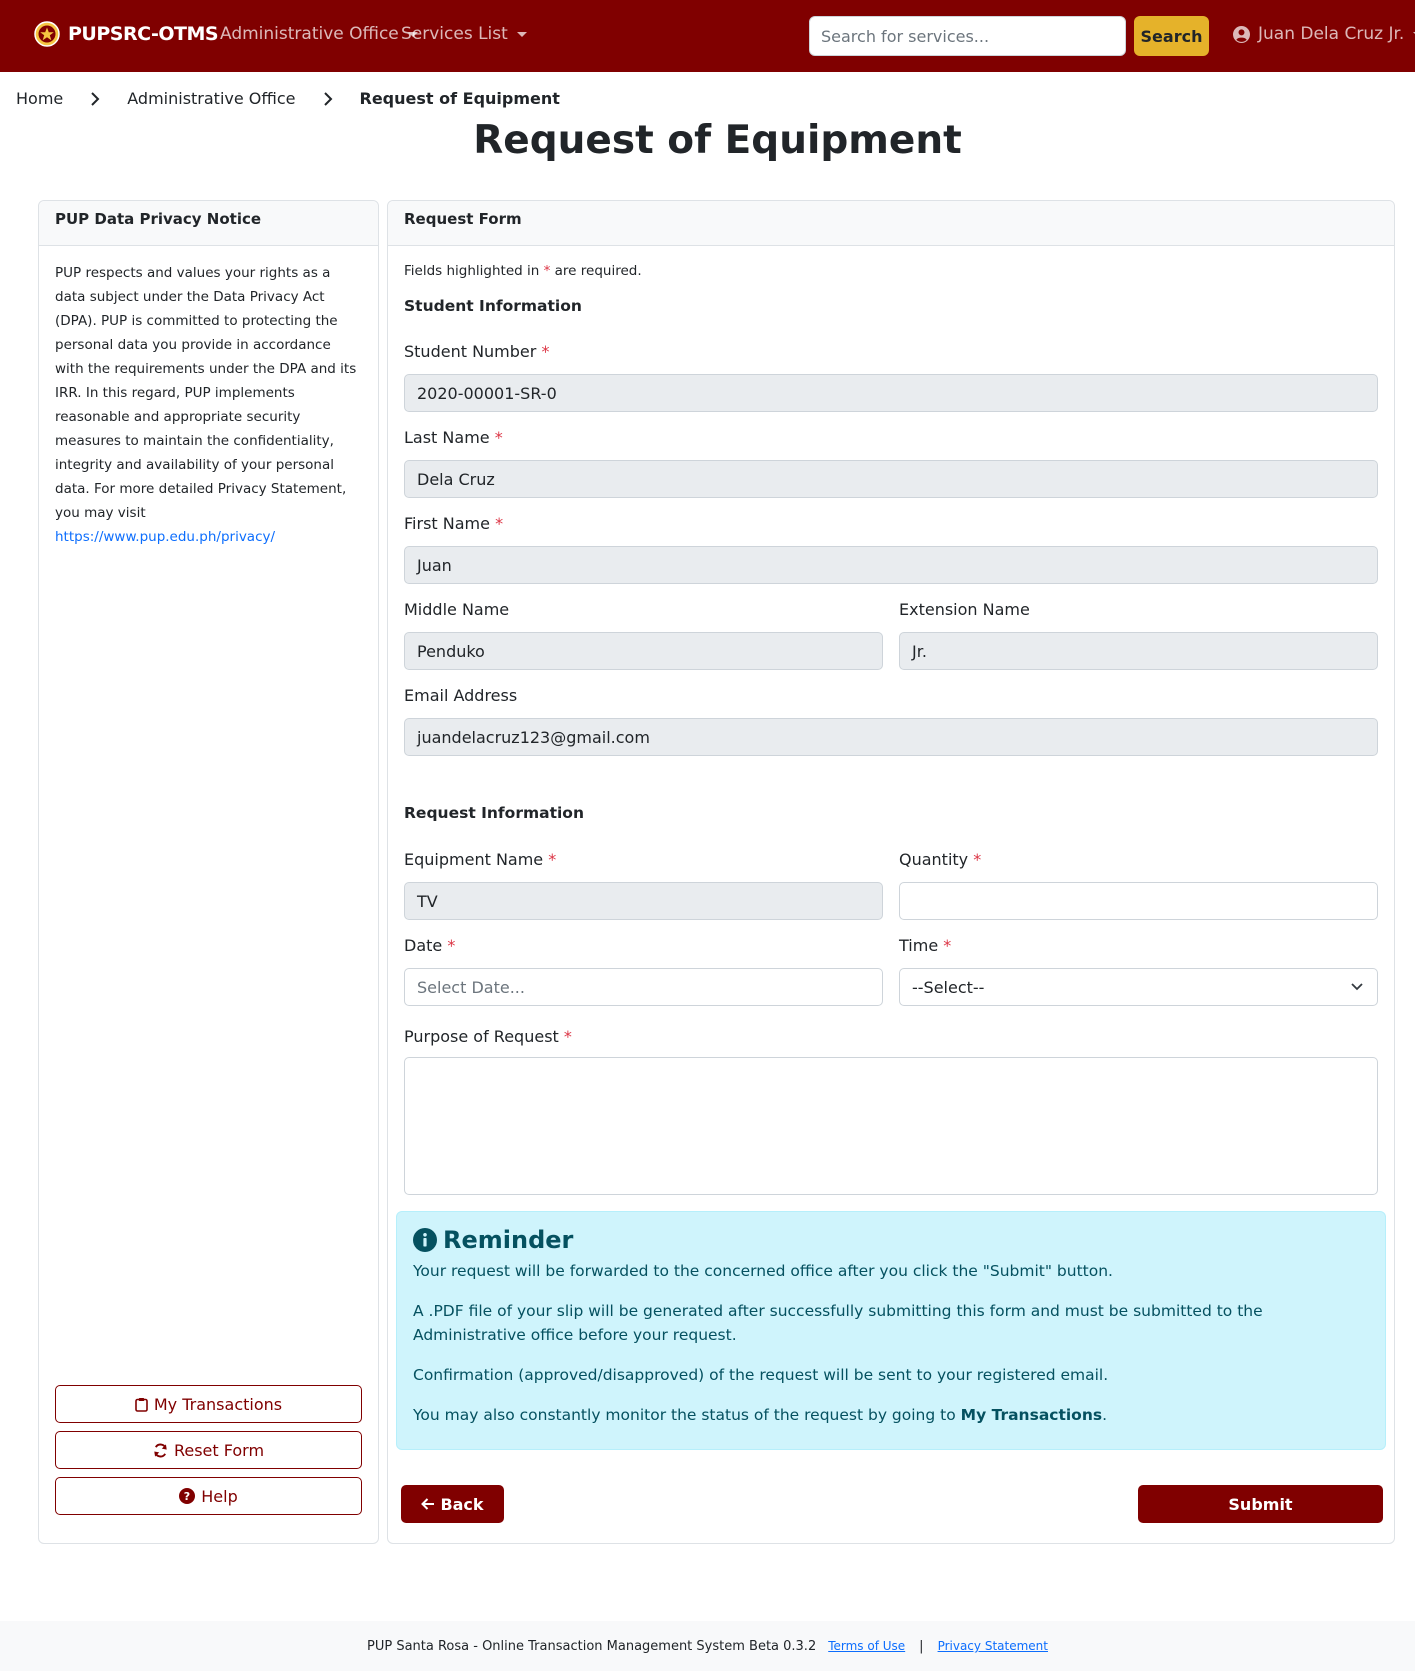 The width and height of the screenshot is (1415, 1671). I want to click on purpose-label-text: Purpose of Request, so click(481, 1036).